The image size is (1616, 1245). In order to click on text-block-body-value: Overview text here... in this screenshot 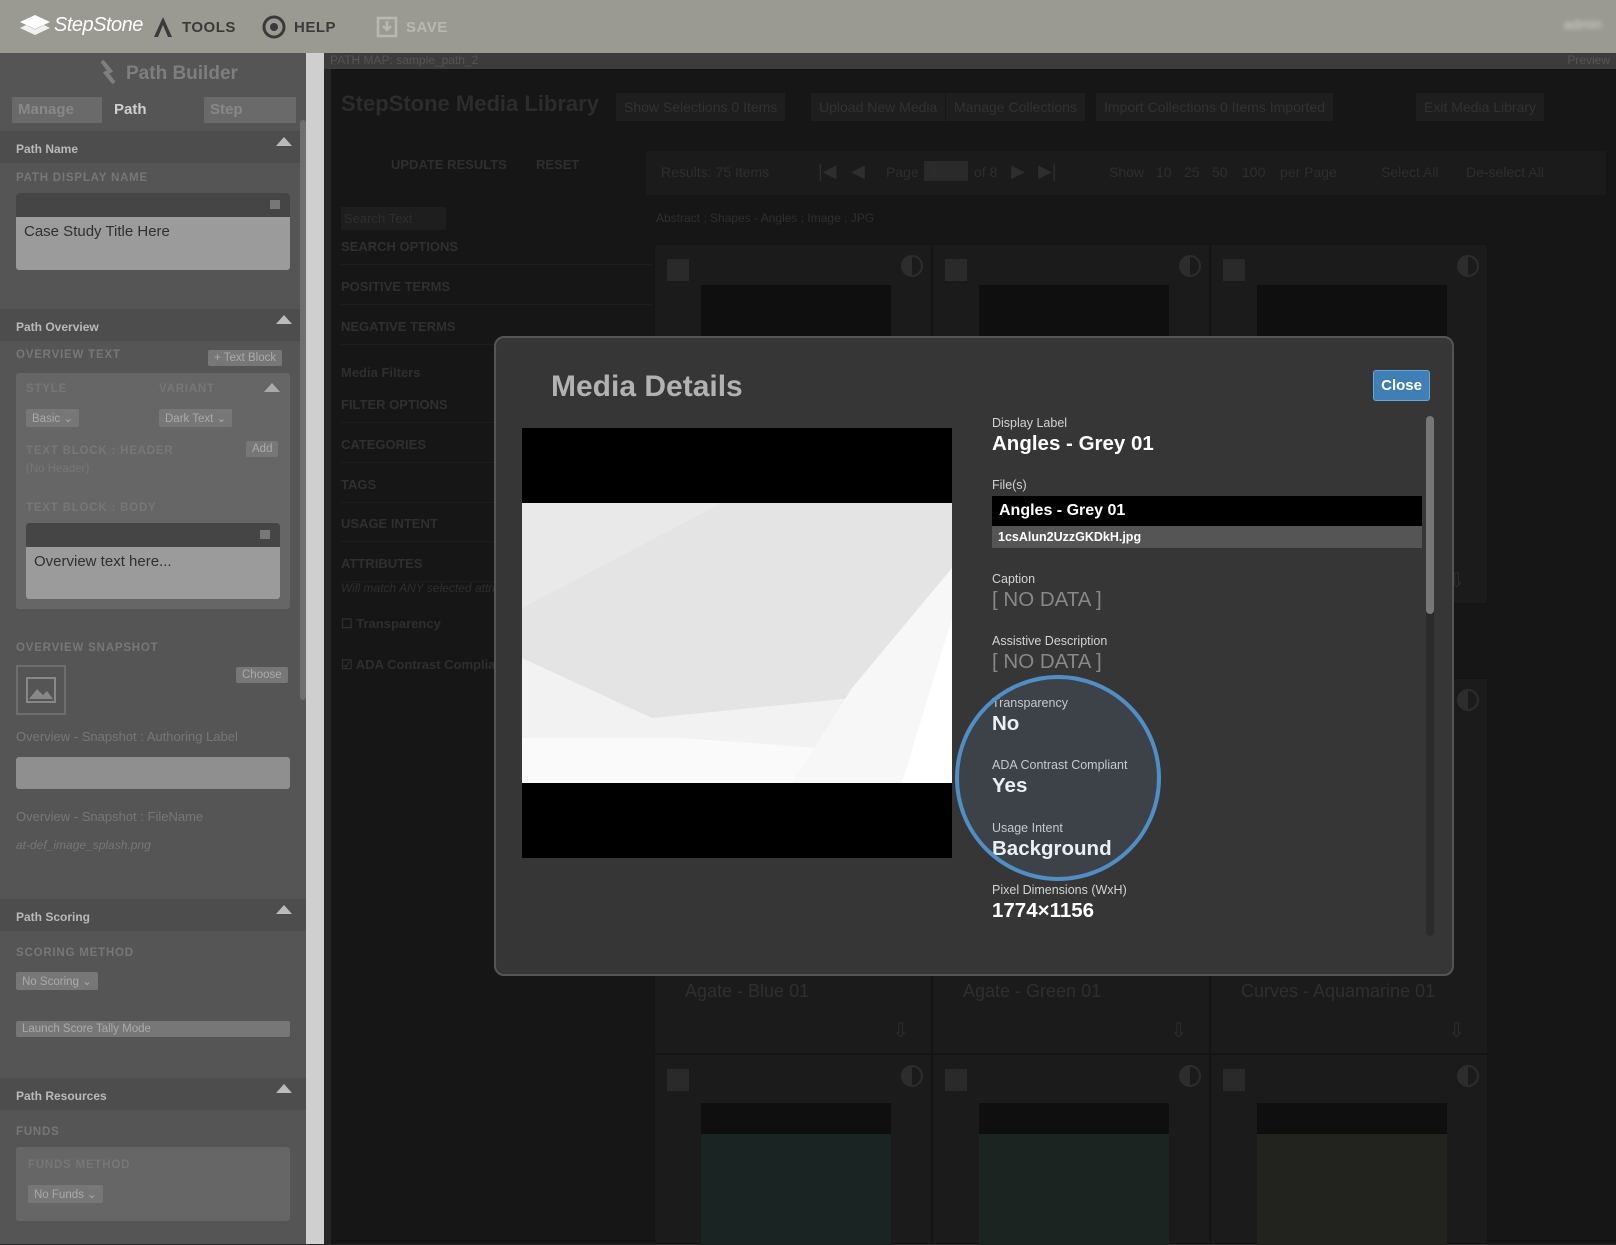, I will do `click(103, 561)`.